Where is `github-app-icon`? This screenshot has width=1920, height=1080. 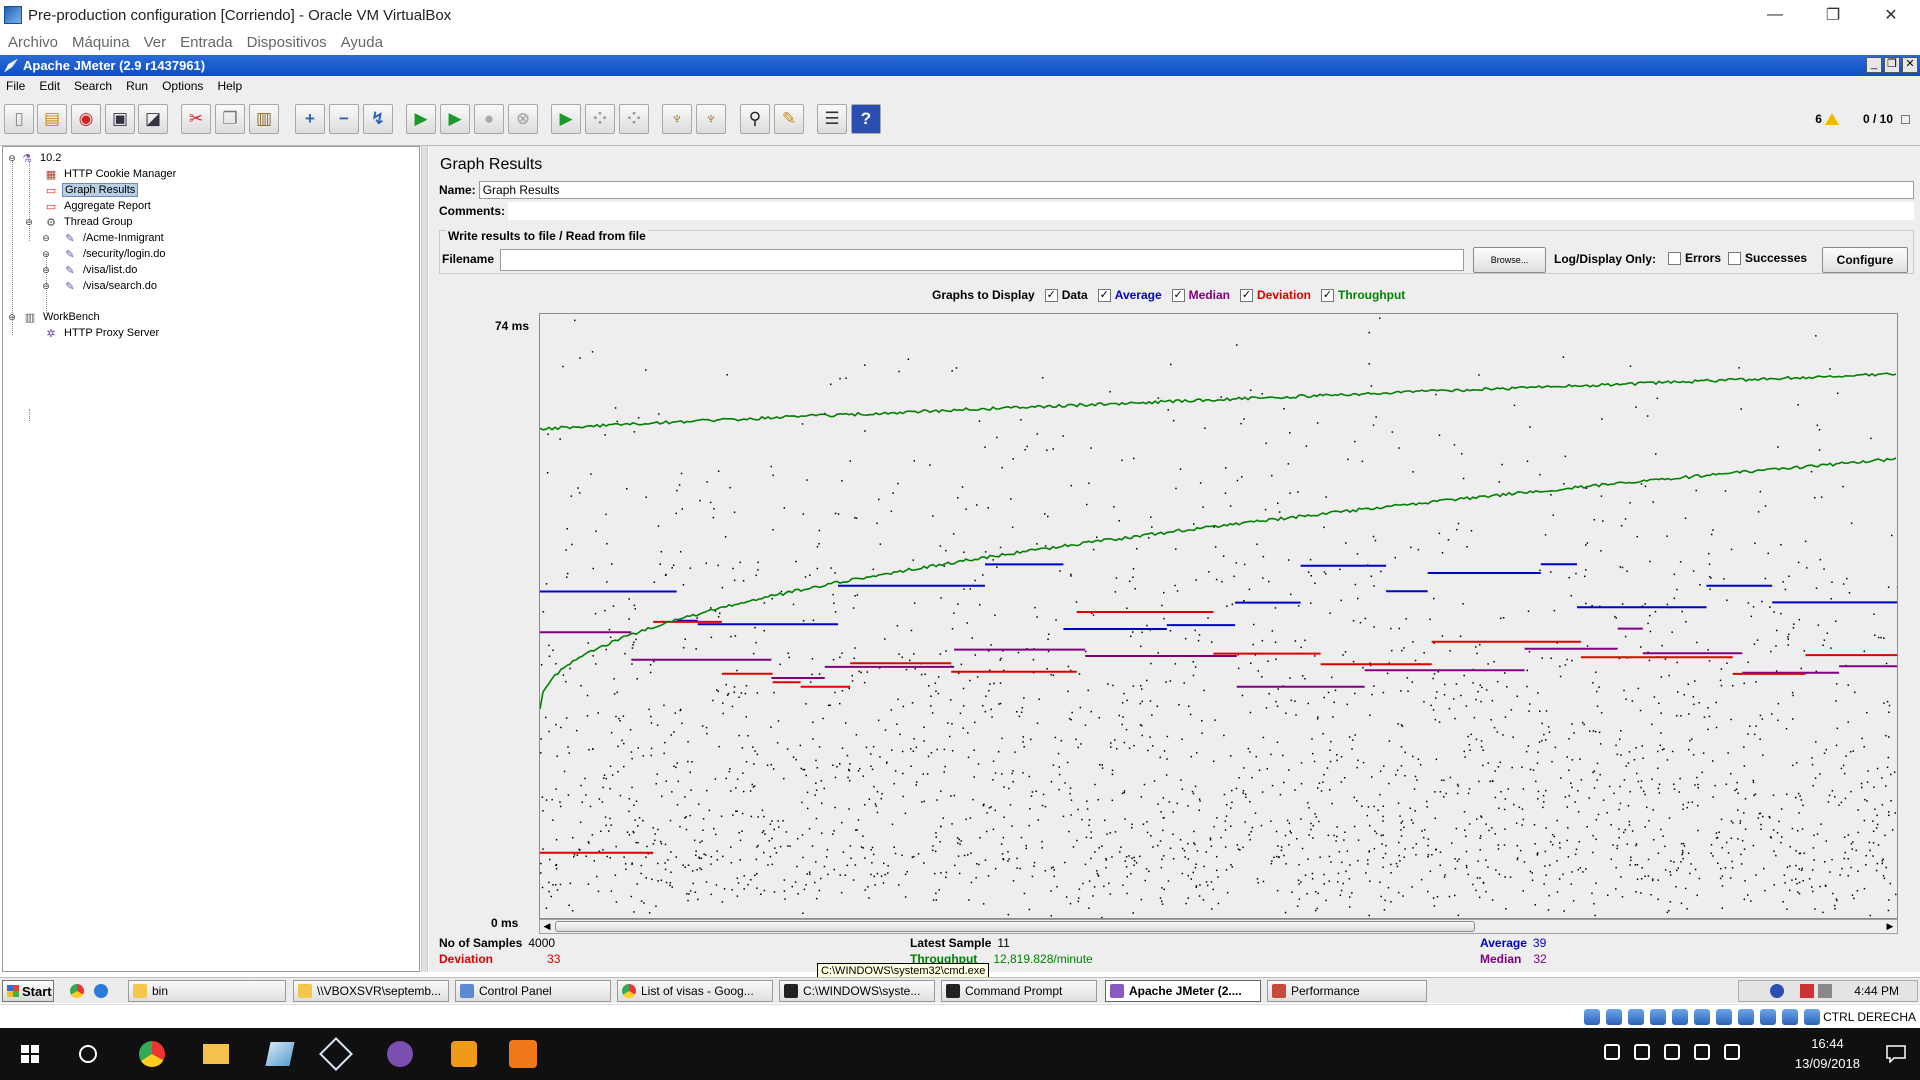
github-app-icon is located at coordinates (400, 1054).